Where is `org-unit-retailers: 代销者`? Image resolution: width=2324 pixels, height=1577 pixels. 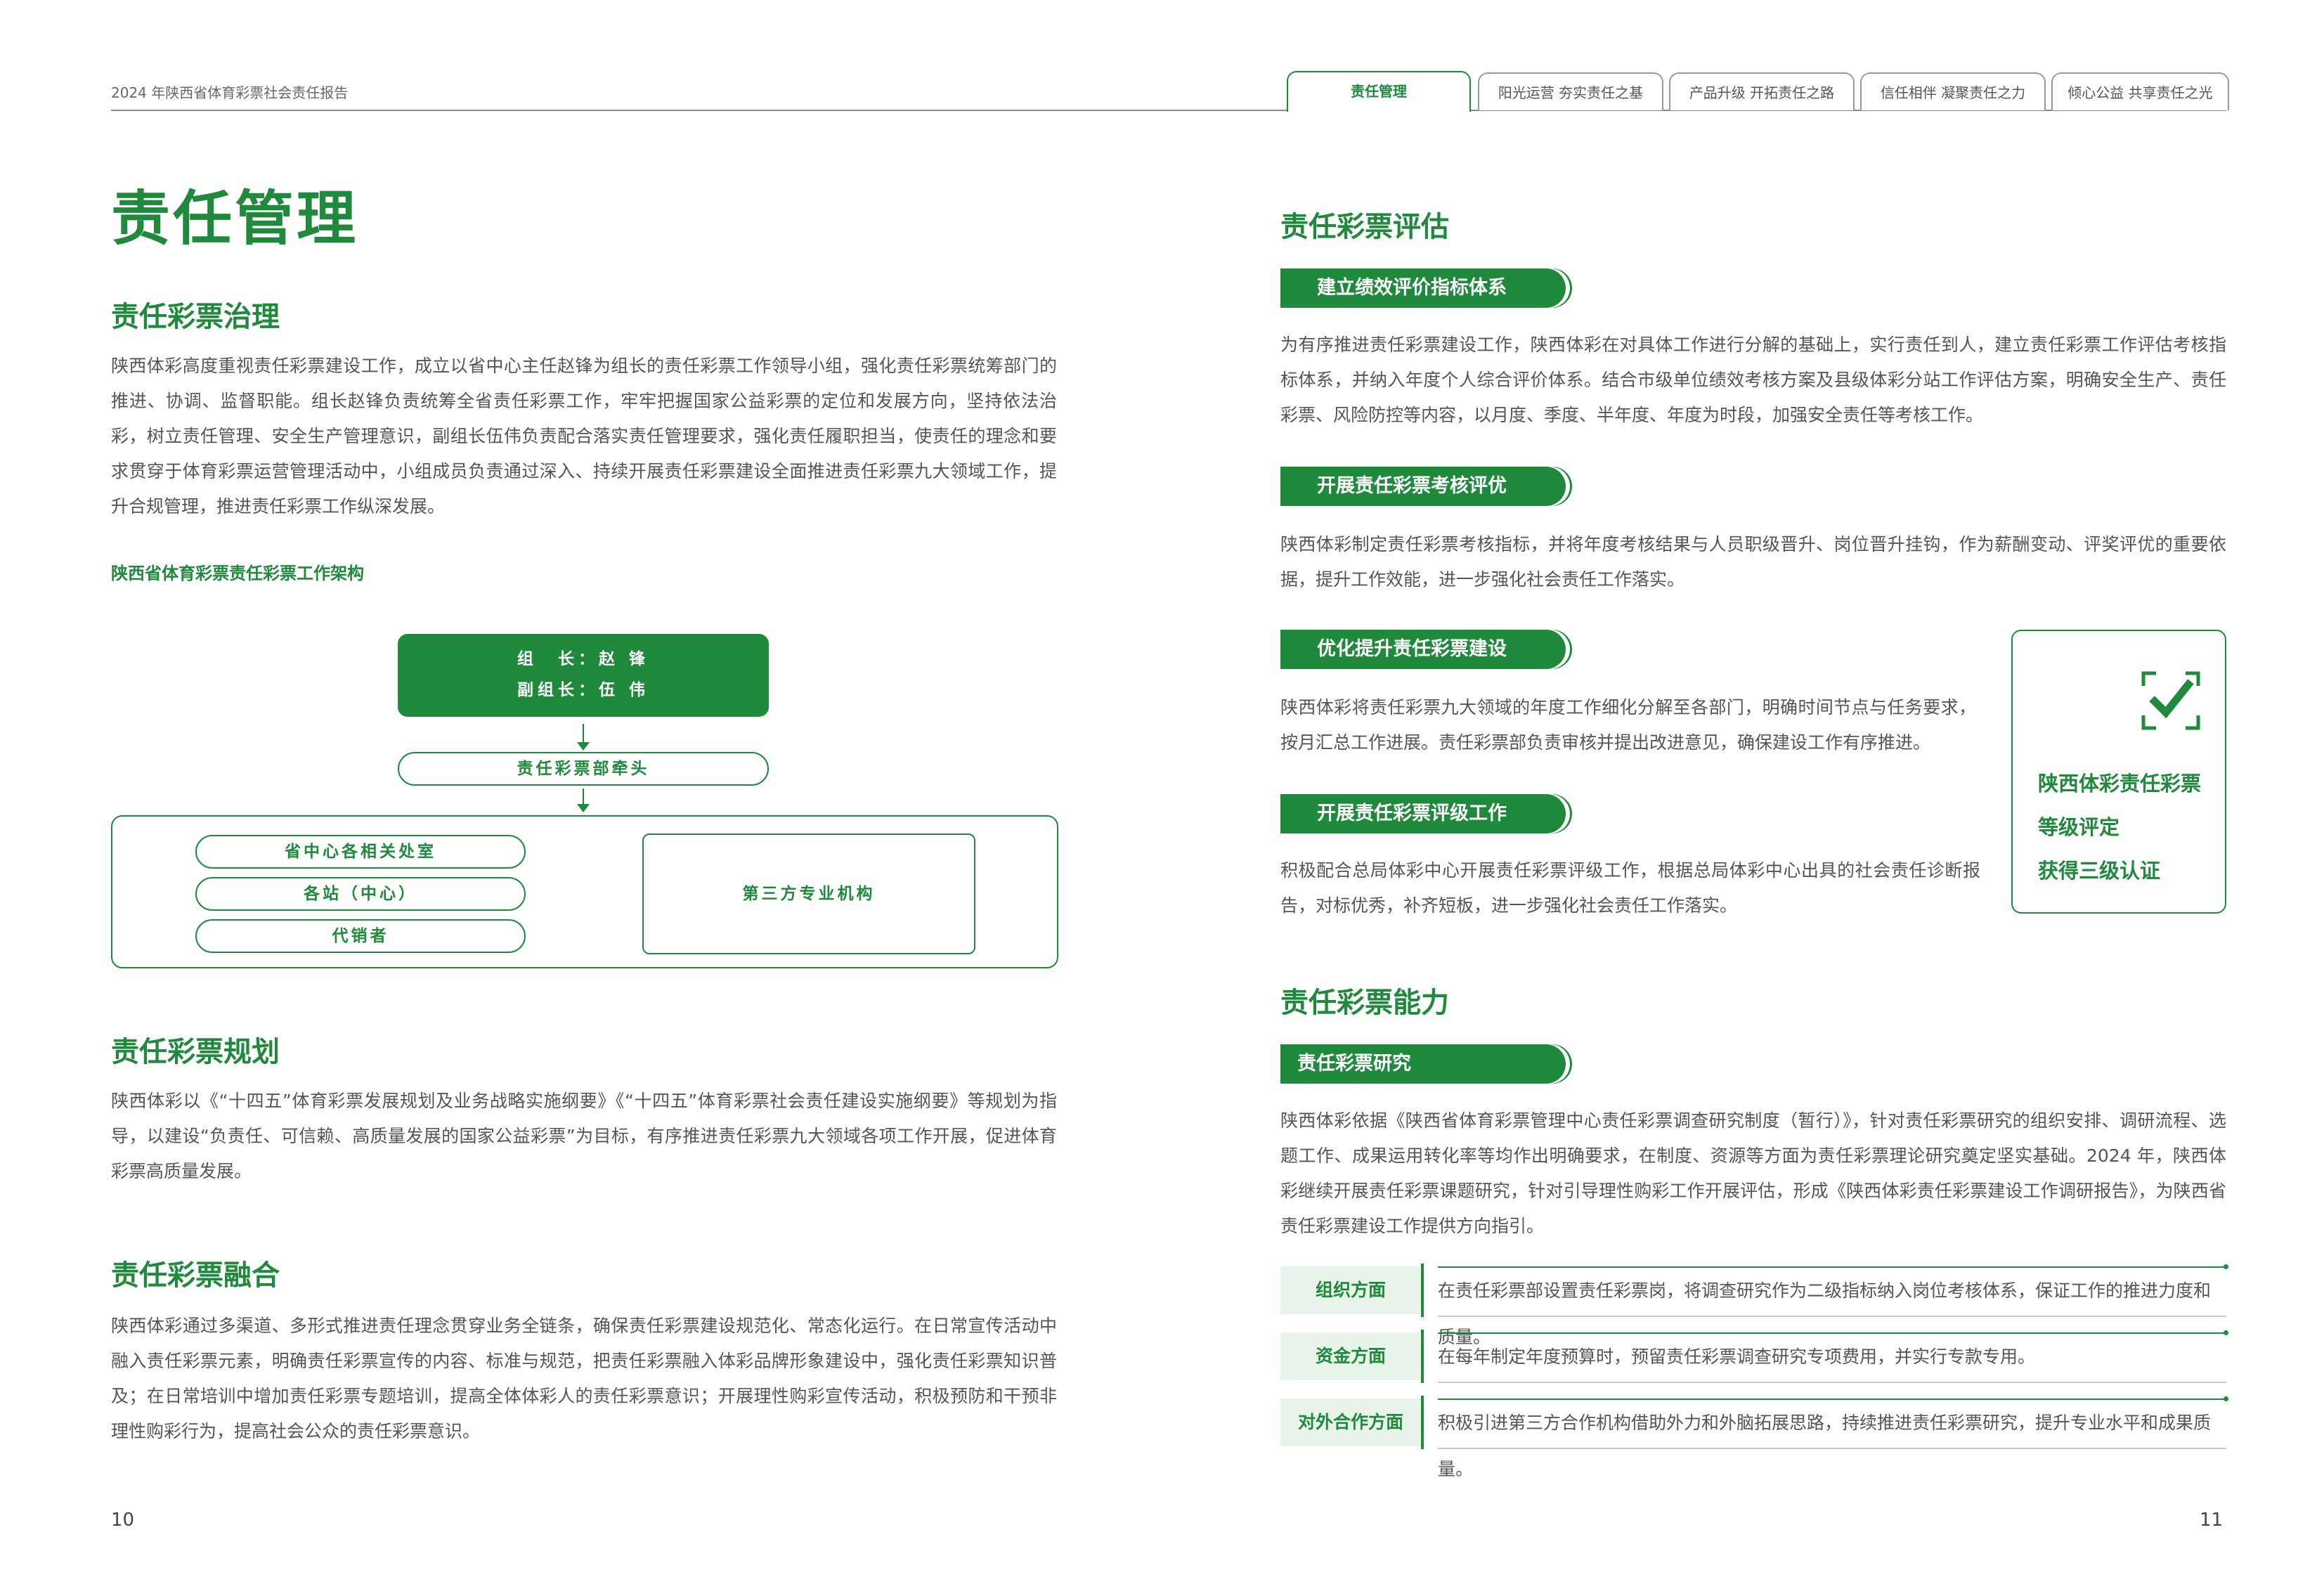 org-unit-retailers: 代销者 is located at coordinates (360, 936).